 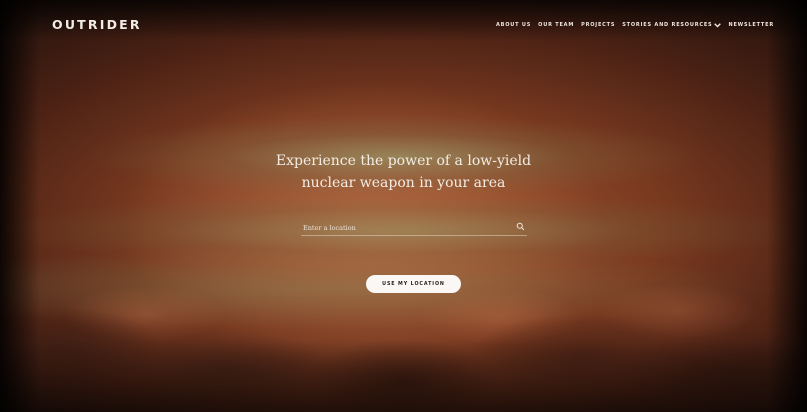 I want to click on nav-item-projects: PROJECTS, so click(x=598, y=25).